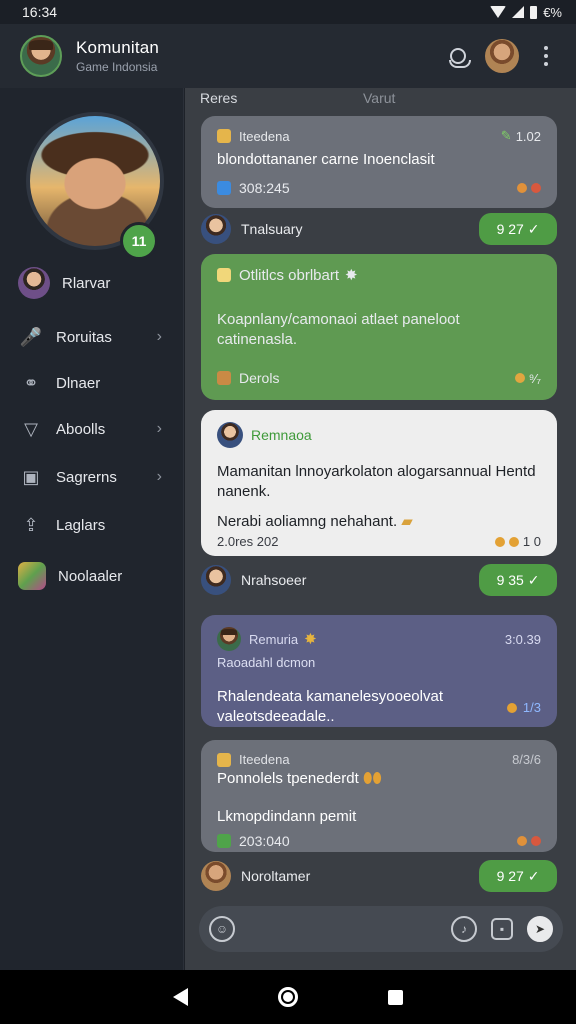  I want to click on more-options-button, so click(546, 56).